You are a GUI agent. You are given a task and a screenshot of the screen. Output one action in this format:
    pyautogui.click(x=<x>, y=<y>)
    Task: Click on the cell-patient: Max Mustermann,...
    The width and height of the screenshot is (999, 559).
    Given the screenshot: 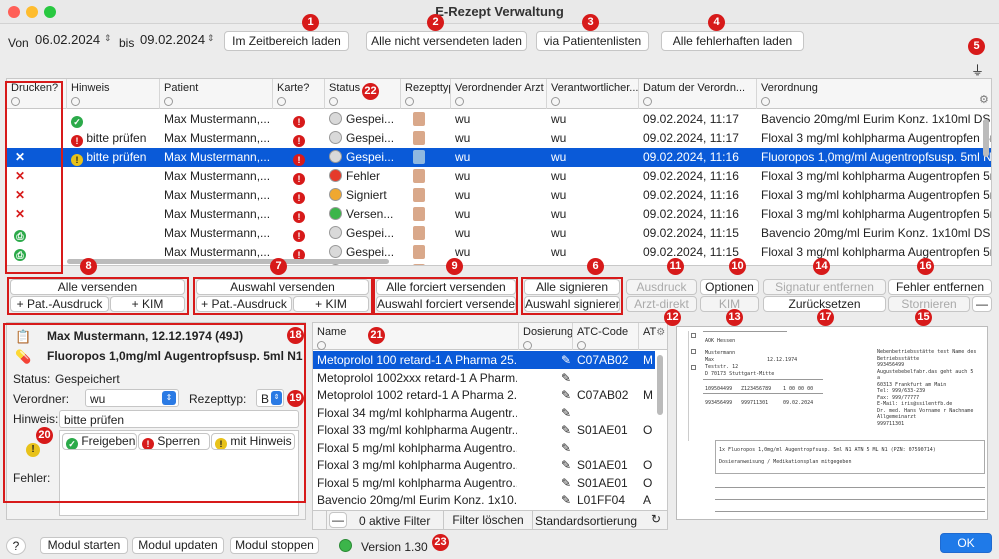 What is the action you would take?
    pyautogui.click(x=217, y=119)
    